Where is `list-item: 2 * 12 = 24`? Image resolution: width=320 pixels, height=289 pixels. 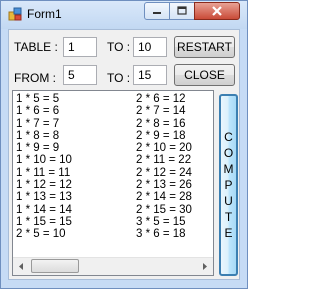
list-item: 2 * 12 = 24 is located at coordinates (164, 173).